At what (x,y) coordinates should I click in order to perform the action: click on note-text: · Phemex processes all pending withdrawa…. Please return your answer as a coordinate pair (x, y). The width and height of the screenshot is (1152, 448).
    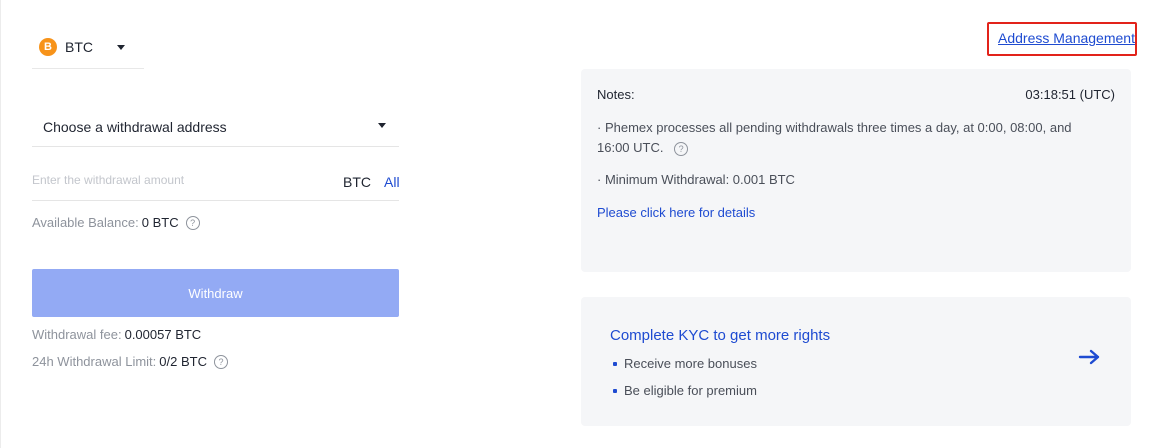
    Looking at the image, I should click on (834, 137).